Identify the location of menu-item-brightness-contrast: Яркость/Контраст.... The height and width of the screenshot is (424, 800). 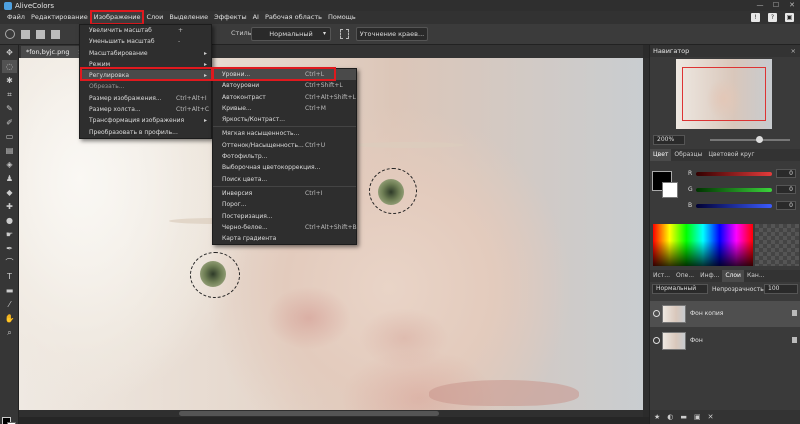
(284, 119).